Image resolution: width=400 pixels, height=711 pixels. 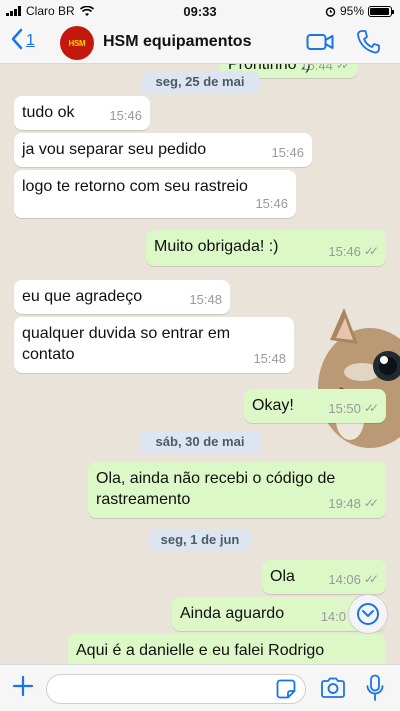 What do you see at coordinates (330, 11) in the screenshot?
I see `alarm-icon` at bounding box center [330, 11].